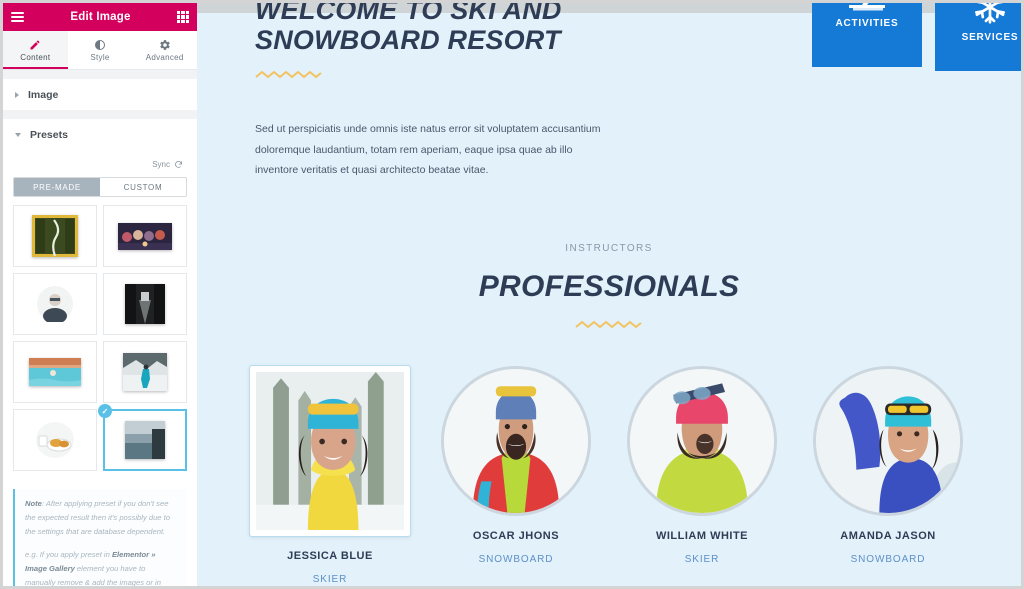  I want to click on section-image: Image, so click(100, 94).